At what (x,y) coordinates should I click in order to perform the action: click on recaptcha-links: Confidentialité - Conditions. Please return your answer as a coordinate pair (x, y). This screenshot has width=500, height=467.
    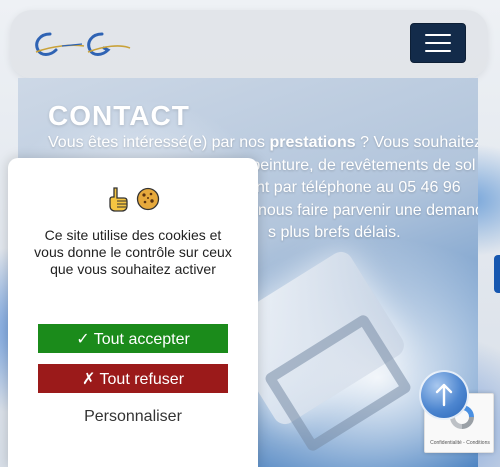
    Looking at the image, I should click on (460, 443).